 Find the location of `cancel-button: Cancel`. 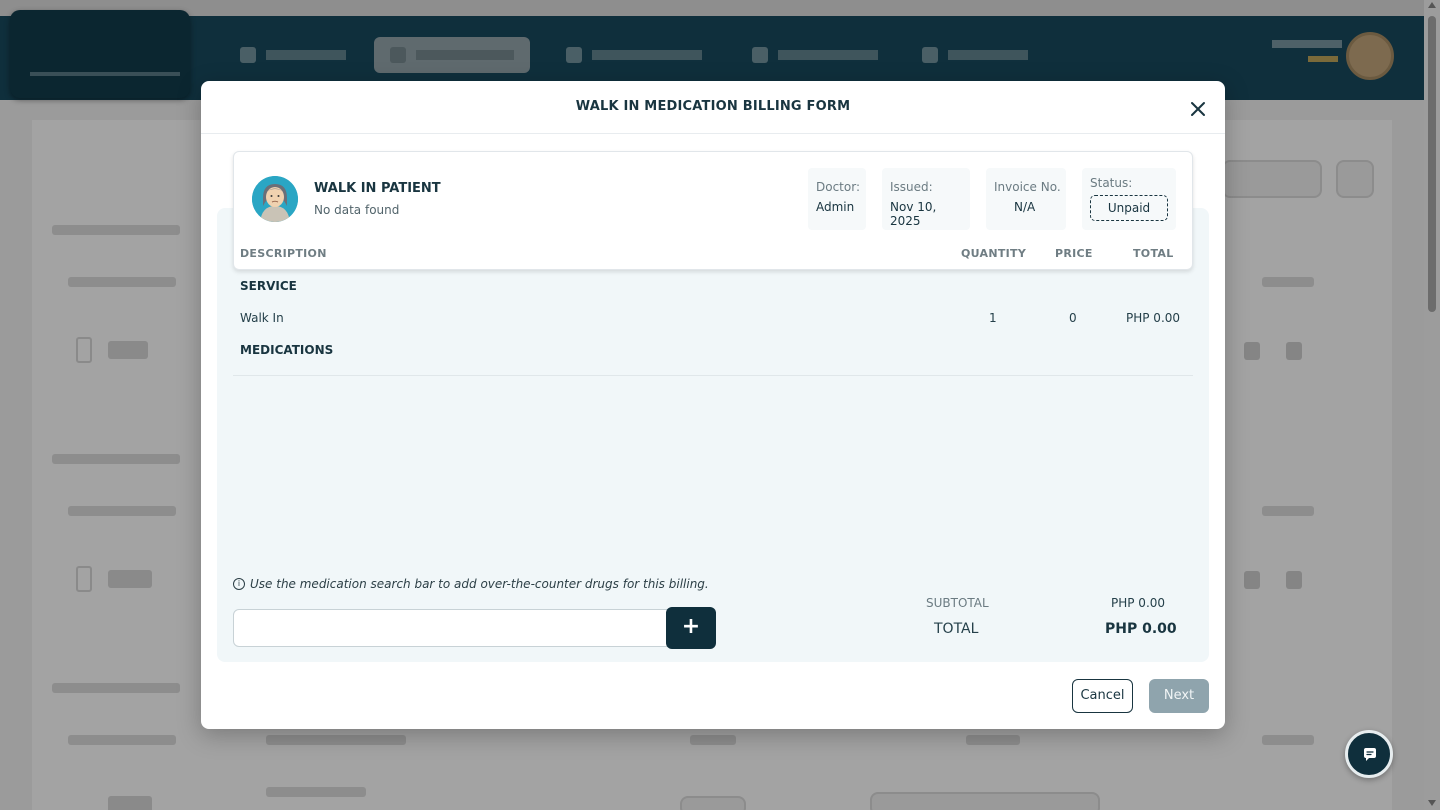

cancel-button: Cancel is located at coordinates (1102, 696).